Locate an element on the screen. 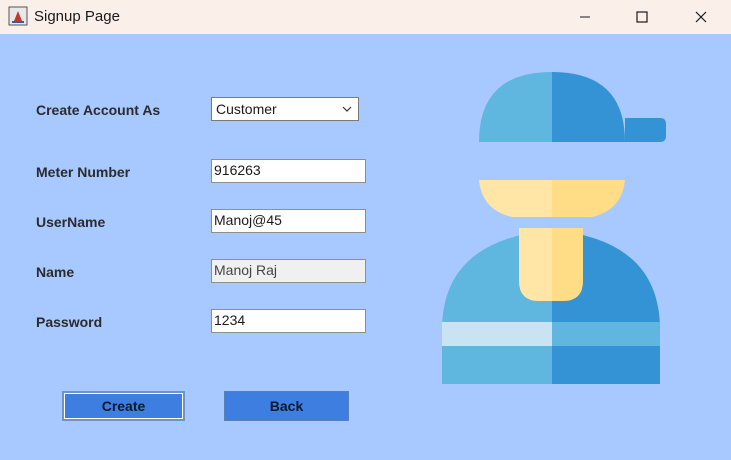  minimize-button is located at coordinates (585, 17).